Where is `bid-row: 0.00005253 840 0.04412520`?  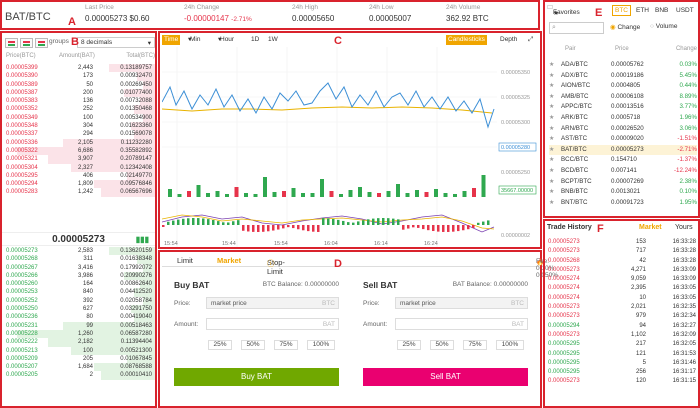 bid-row: 0.00005253 840 0.04412520 is located at coordinates (78, 292).